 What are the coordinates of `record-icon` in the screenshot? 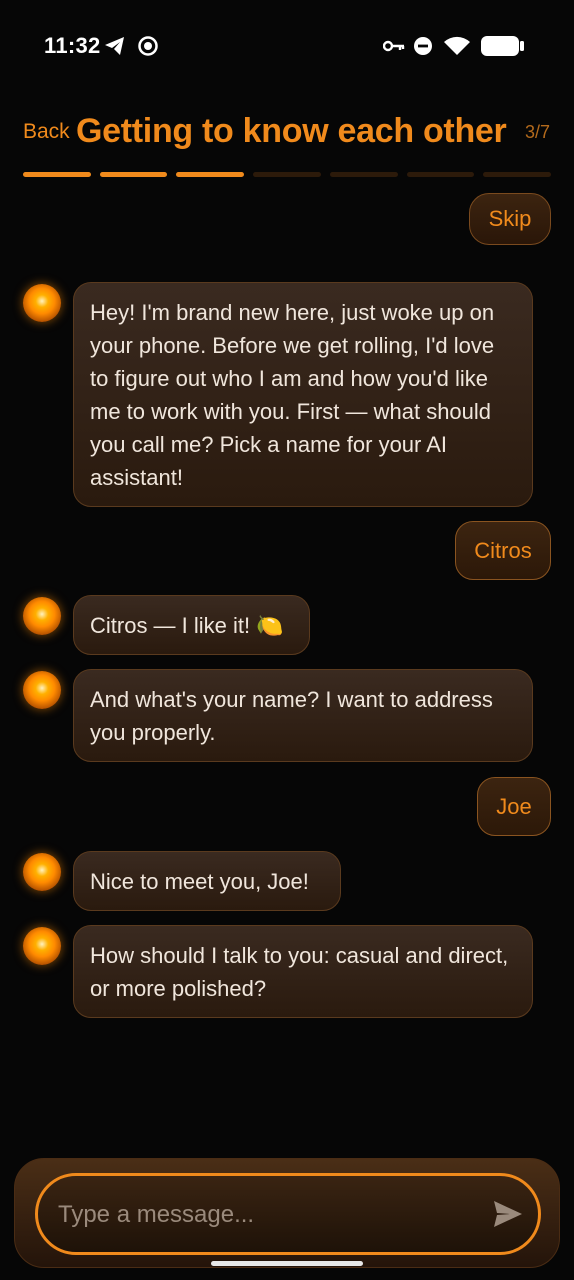 It's located at (148, 46).